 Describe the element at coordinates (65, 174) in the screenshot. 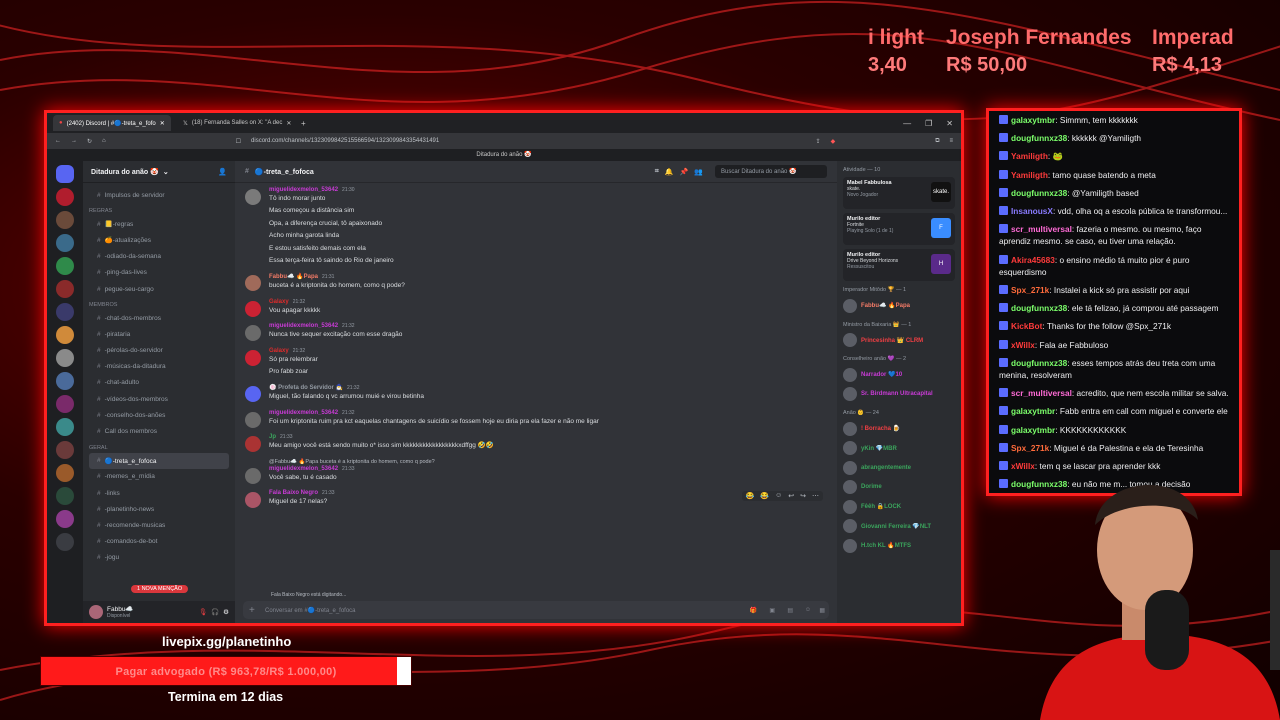

I see `discord-home-icon` at that location.